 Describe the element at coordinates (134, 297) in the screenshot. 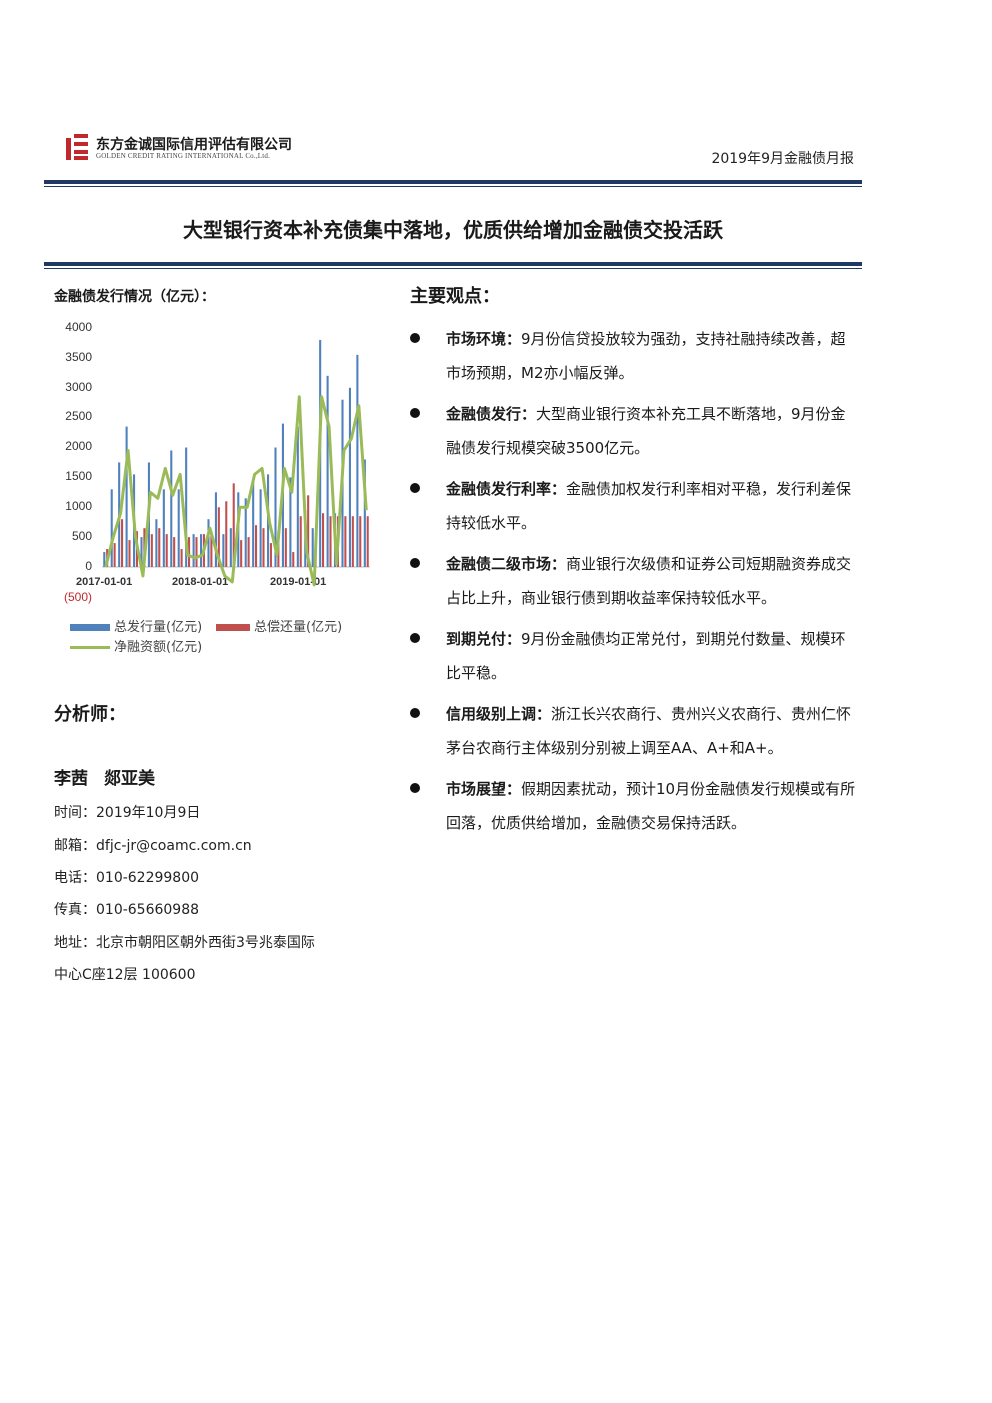

I see `chart-title: 金融债发行情况（亿元）：` at that location.